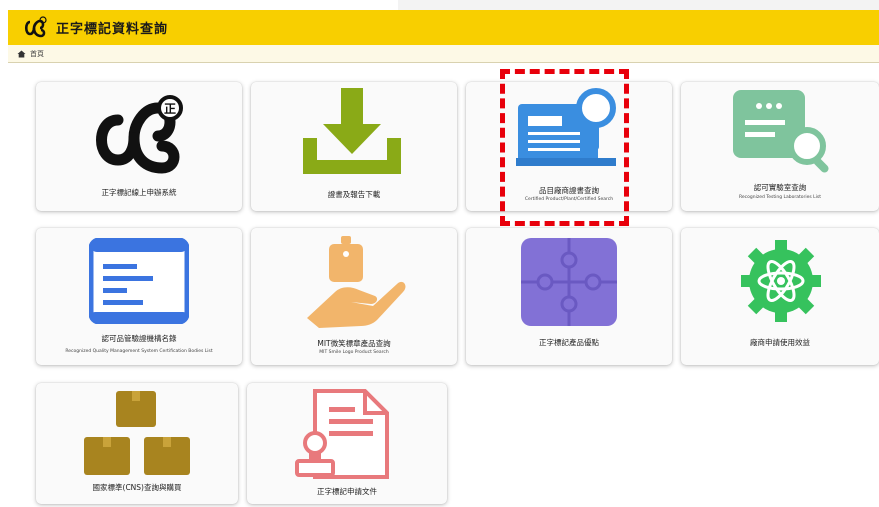 The height and width of the screenshot is (507, 879). What do you see at coordinates (137, 433) in the screenshot?
I see `boxes-icon` at bounding box center [137, 433].